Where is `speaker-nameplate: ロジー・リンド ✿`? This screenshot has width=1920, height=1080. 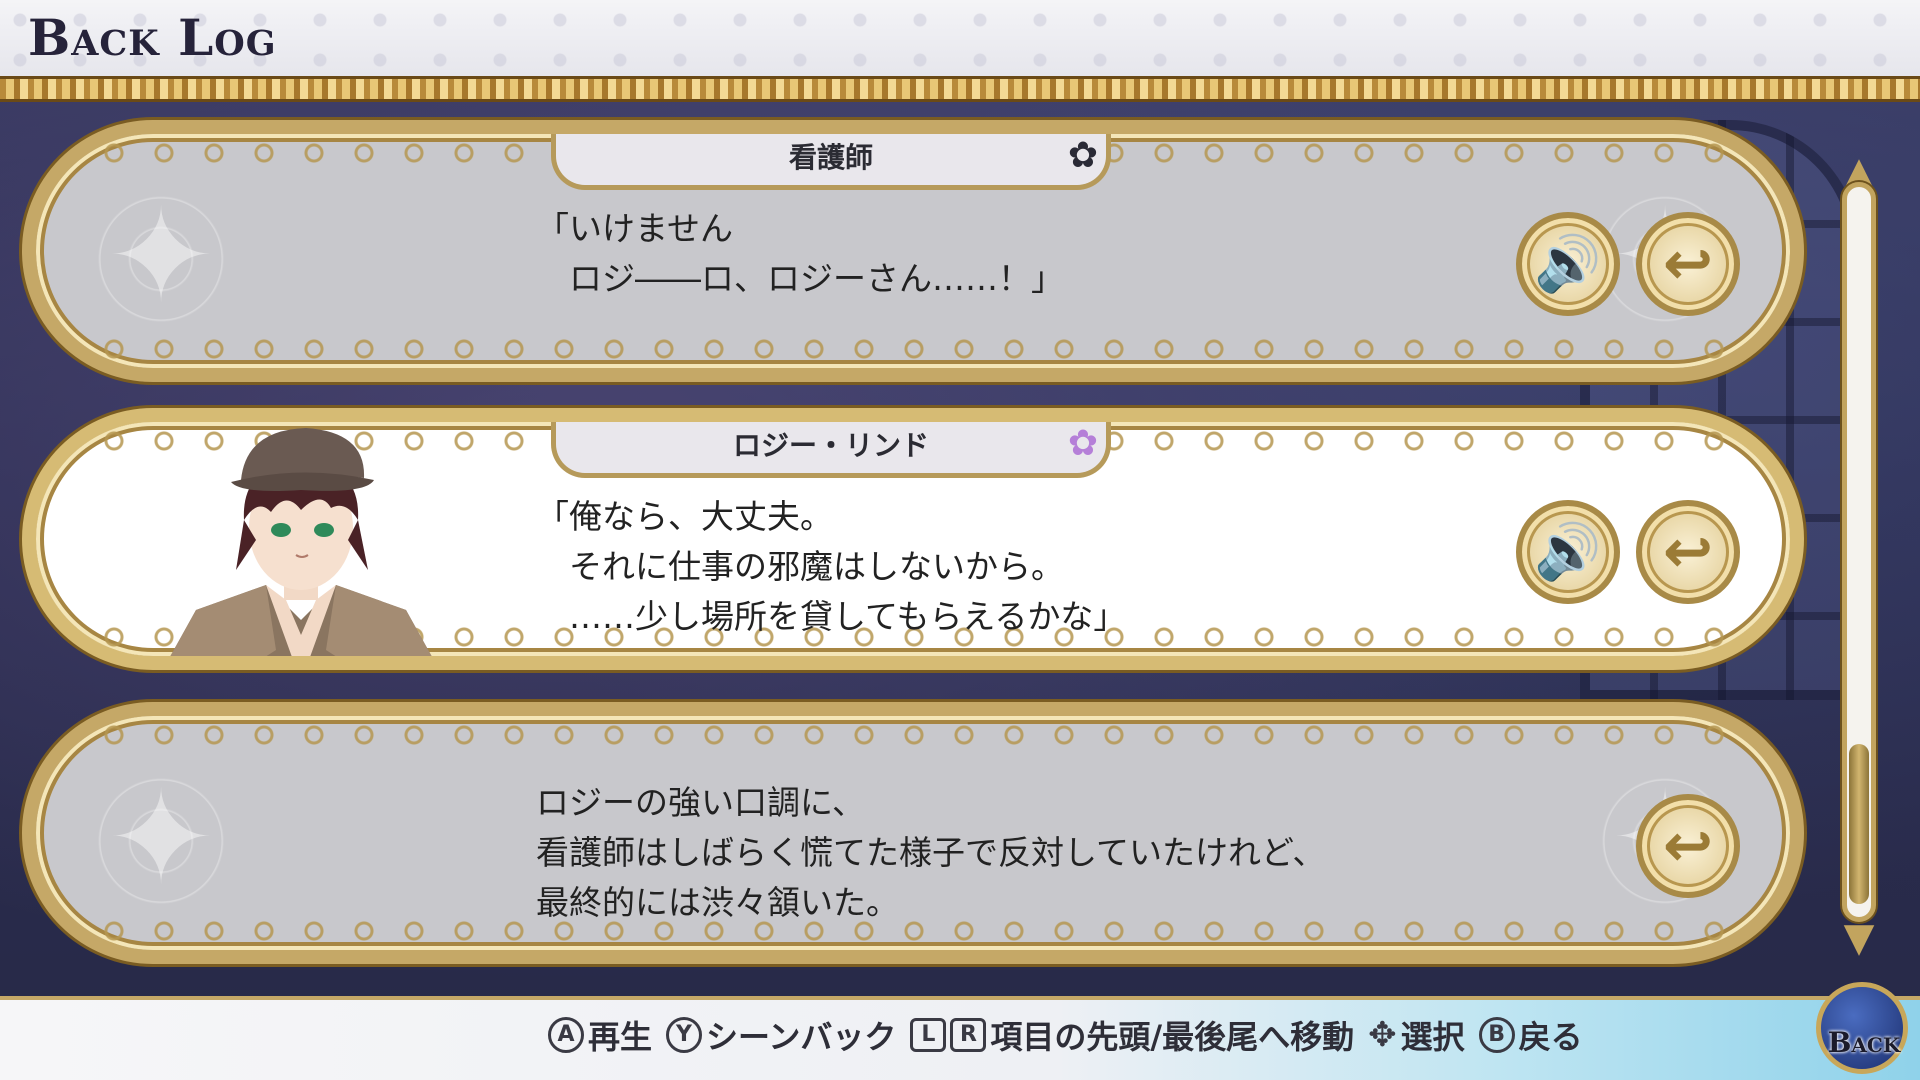
speaker-nameplate: ロジー・リンド ✿ is located at coordinates (831, 450).